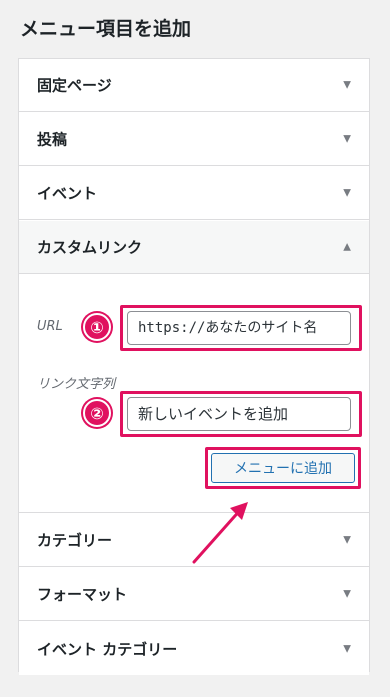 The width and height of the screenshot is (390, 697). I want to click on section-posts: 投稿 ▼, so click(194, 139).